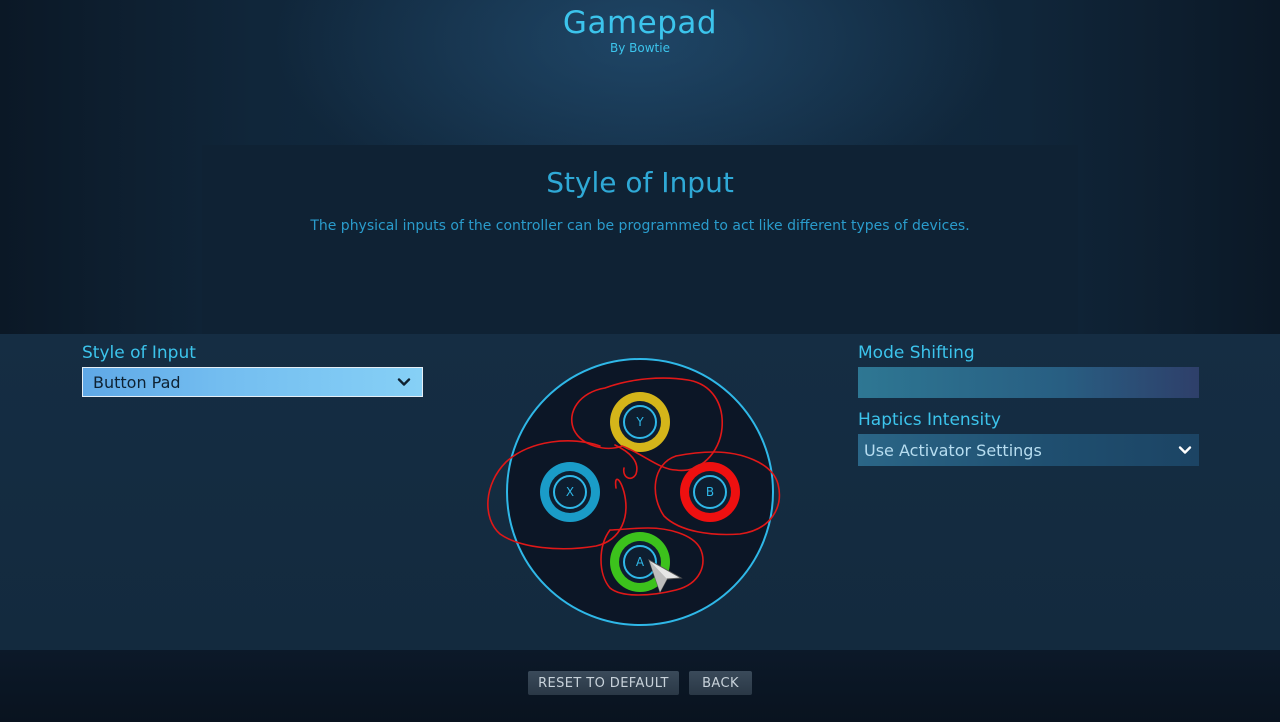 This screenshot has height=722, width=1280. I want to click on pad-button-b-label: B, so click(710, 492).